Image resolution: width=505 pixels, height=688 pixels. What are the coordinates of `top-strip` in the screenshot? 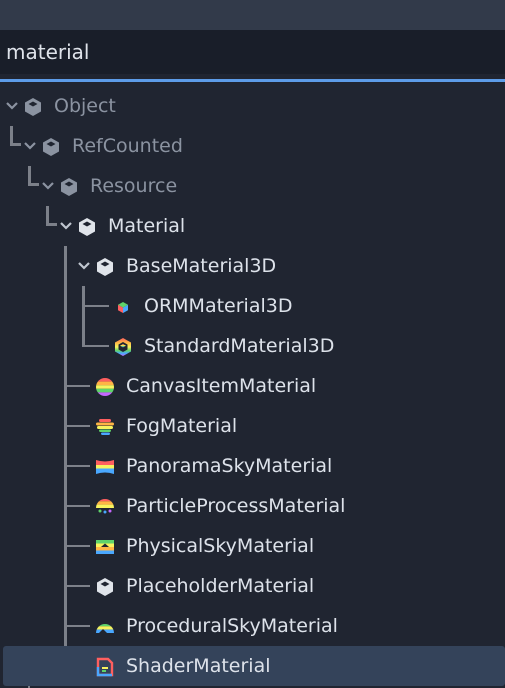 It's located at (252, 15).